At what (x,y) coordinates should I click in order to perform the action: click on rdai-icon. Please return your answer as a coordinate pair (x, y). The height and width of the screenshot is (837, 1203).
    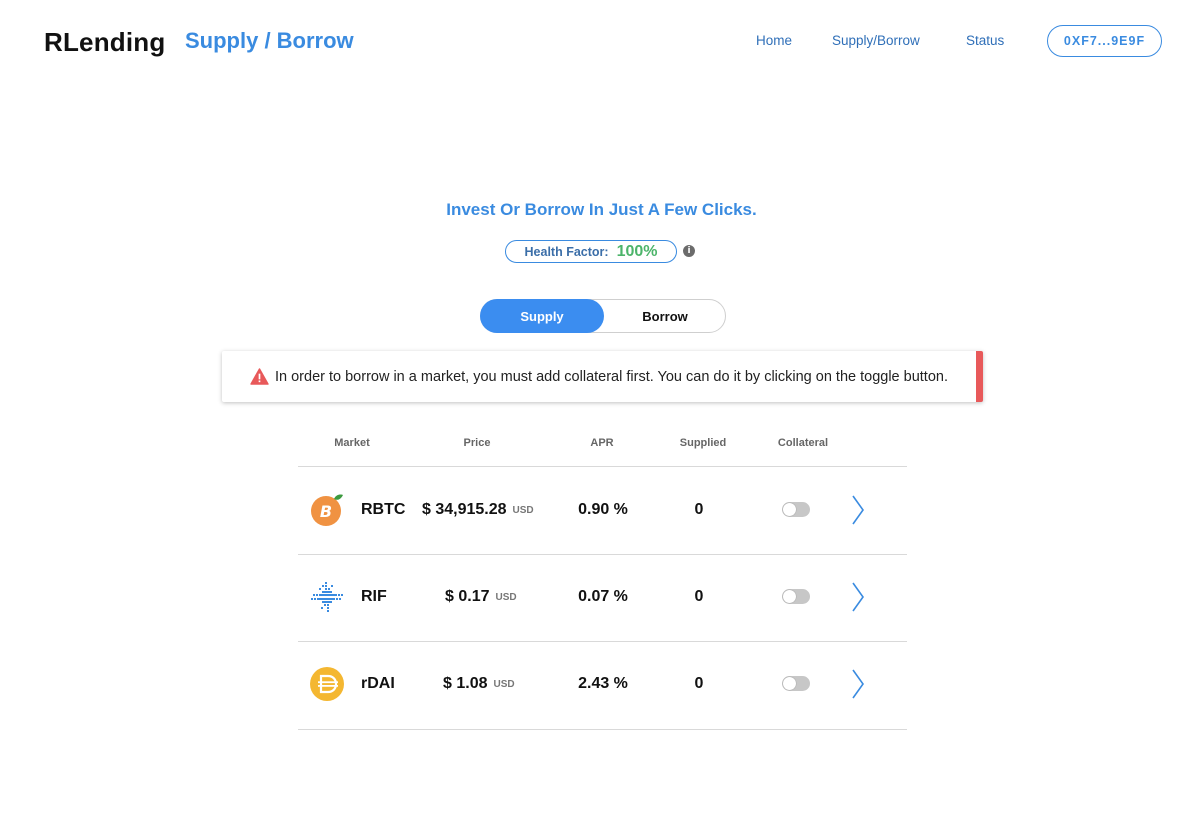
    Looking at the image, I should click on (327, 684).